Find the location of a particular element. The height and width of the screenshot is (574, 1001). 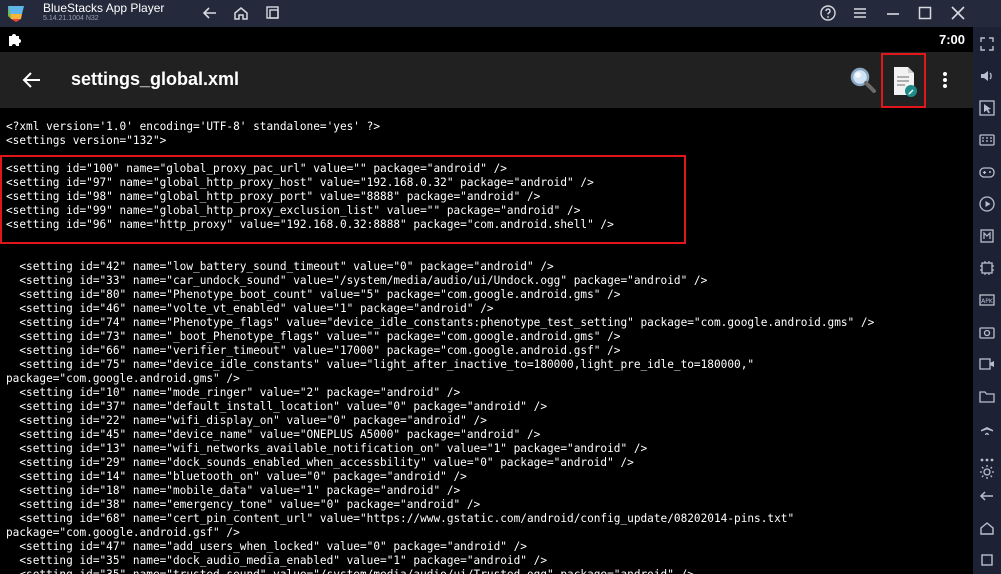

multi-instance-icon is located at coordinates (273, 13).